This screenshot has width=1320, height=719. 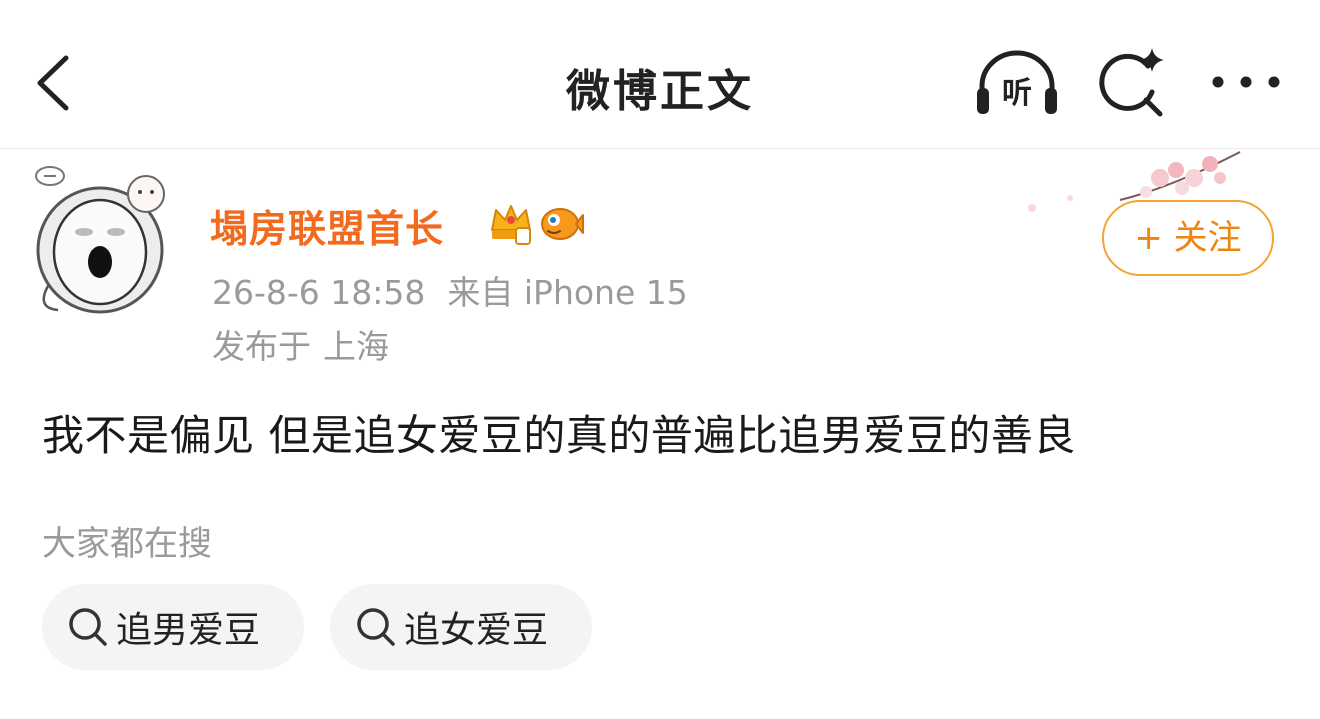 What do you see at coordinates (356, 346) in the screenshot?
I see `location-value: 上海` at bounding box center [356, 346].